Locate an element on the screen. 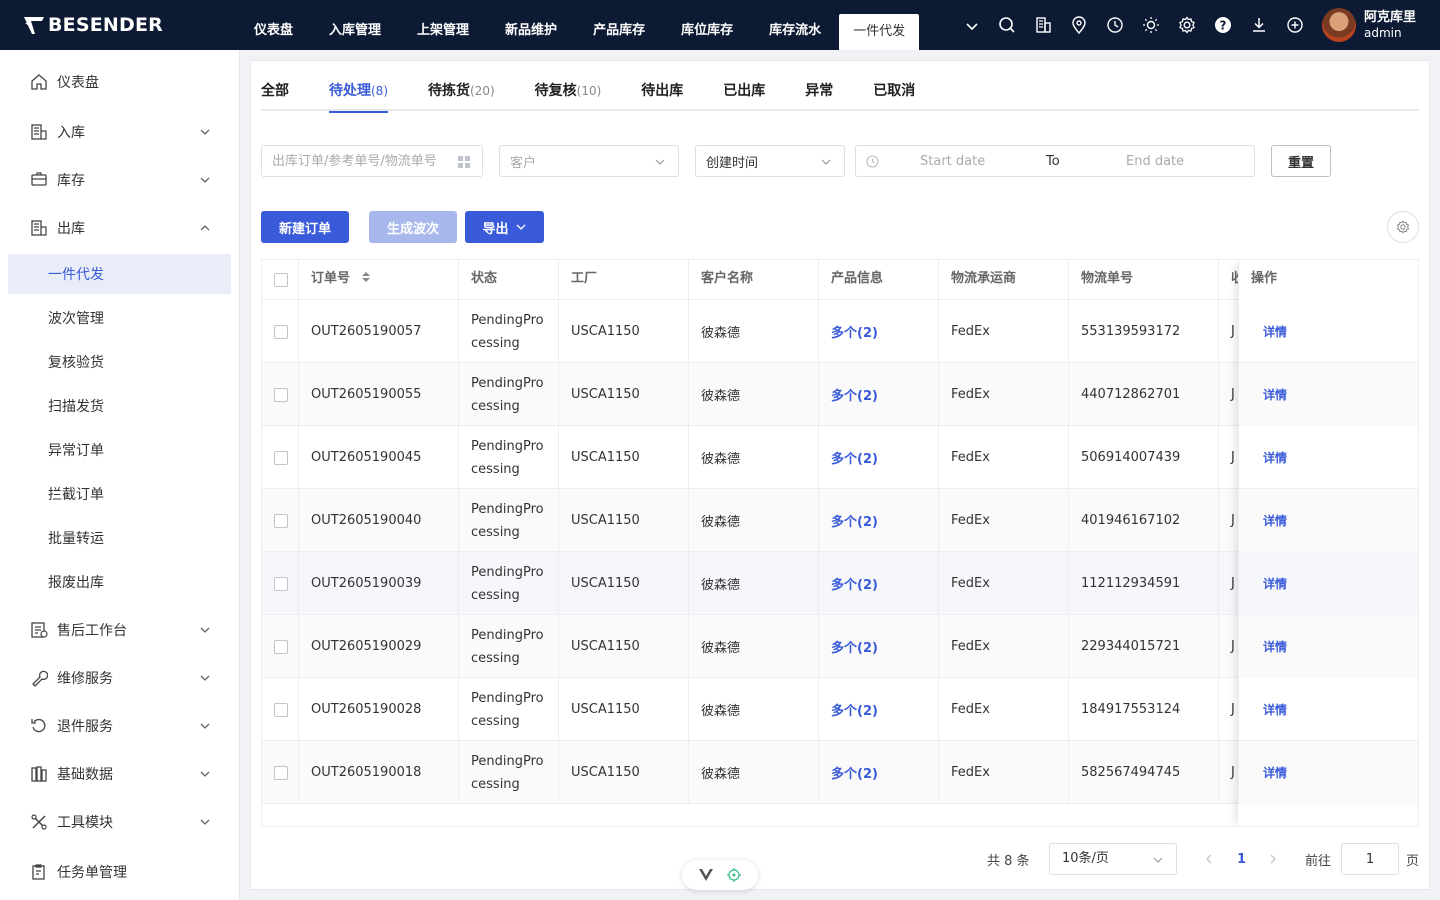  new-order-button: 新建订单 is located at coordinates (305, 227).